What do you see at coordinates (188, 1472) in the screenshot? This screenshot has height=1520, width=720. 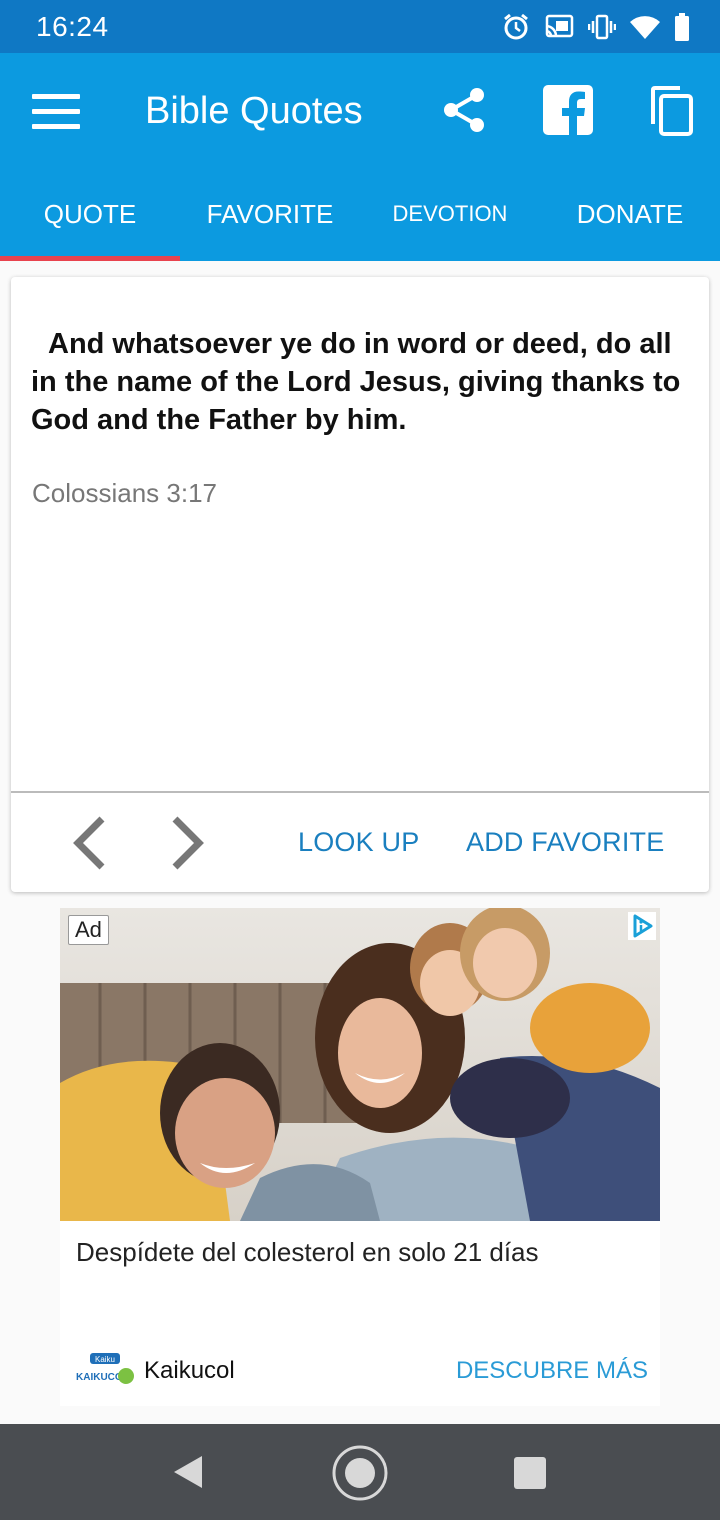 I see `back-icon` at bounding box center [188, 1472].